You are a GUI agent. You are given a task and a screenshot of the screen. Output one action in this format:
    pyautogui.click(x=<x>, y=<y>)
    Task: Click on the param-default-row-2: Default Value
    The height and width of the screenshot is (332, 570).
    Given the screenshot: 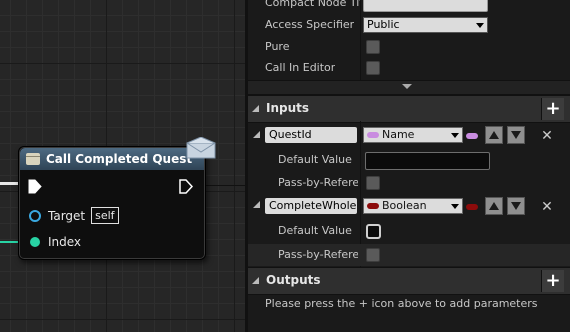 What is the action you would take?
    pyautogui.click(x=409, y=231)
    